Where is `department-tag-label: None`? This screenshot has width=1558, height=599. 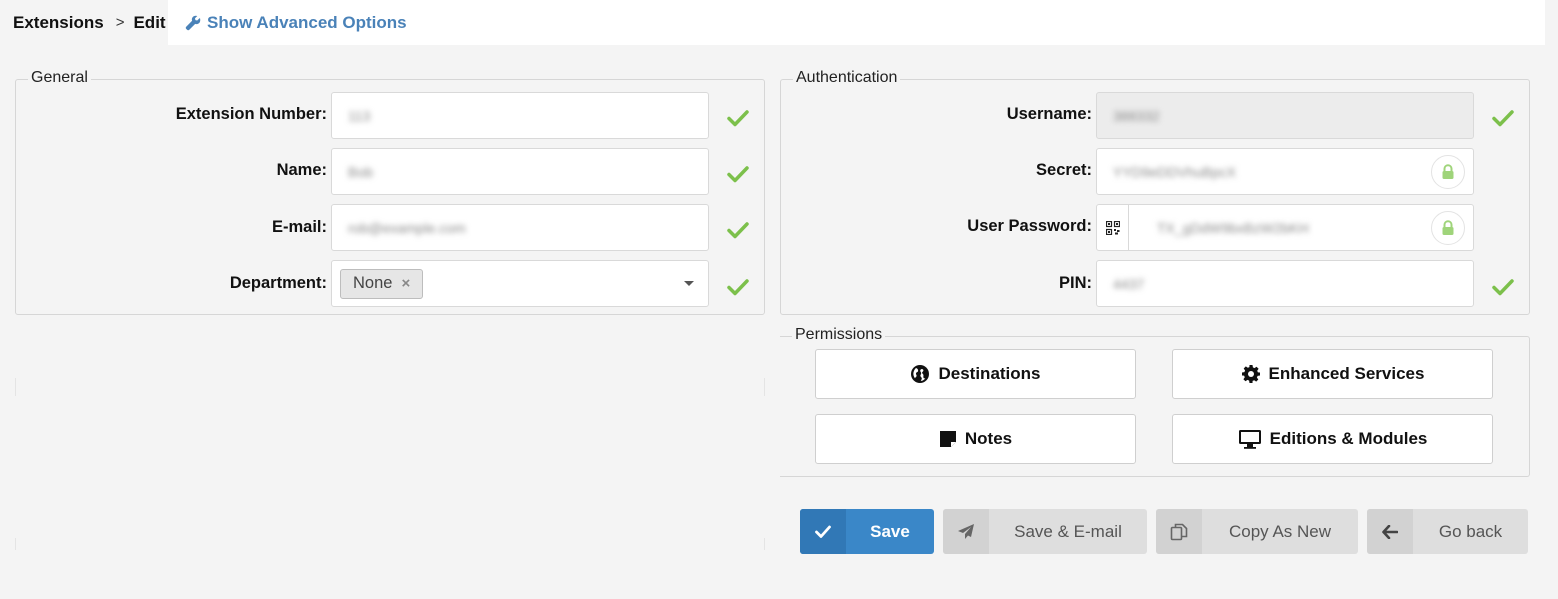 department-tag-label: None is located at coordinates (373, 283).